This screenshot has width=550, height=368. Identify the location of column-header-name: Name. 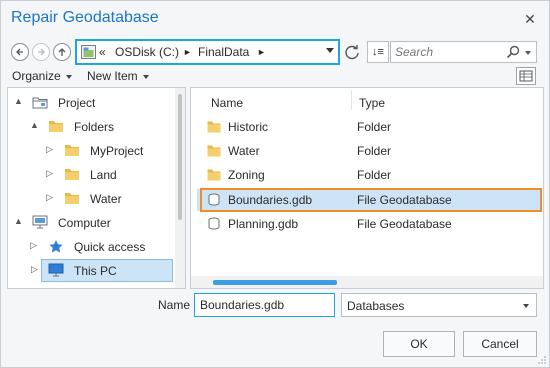
(227, 103).